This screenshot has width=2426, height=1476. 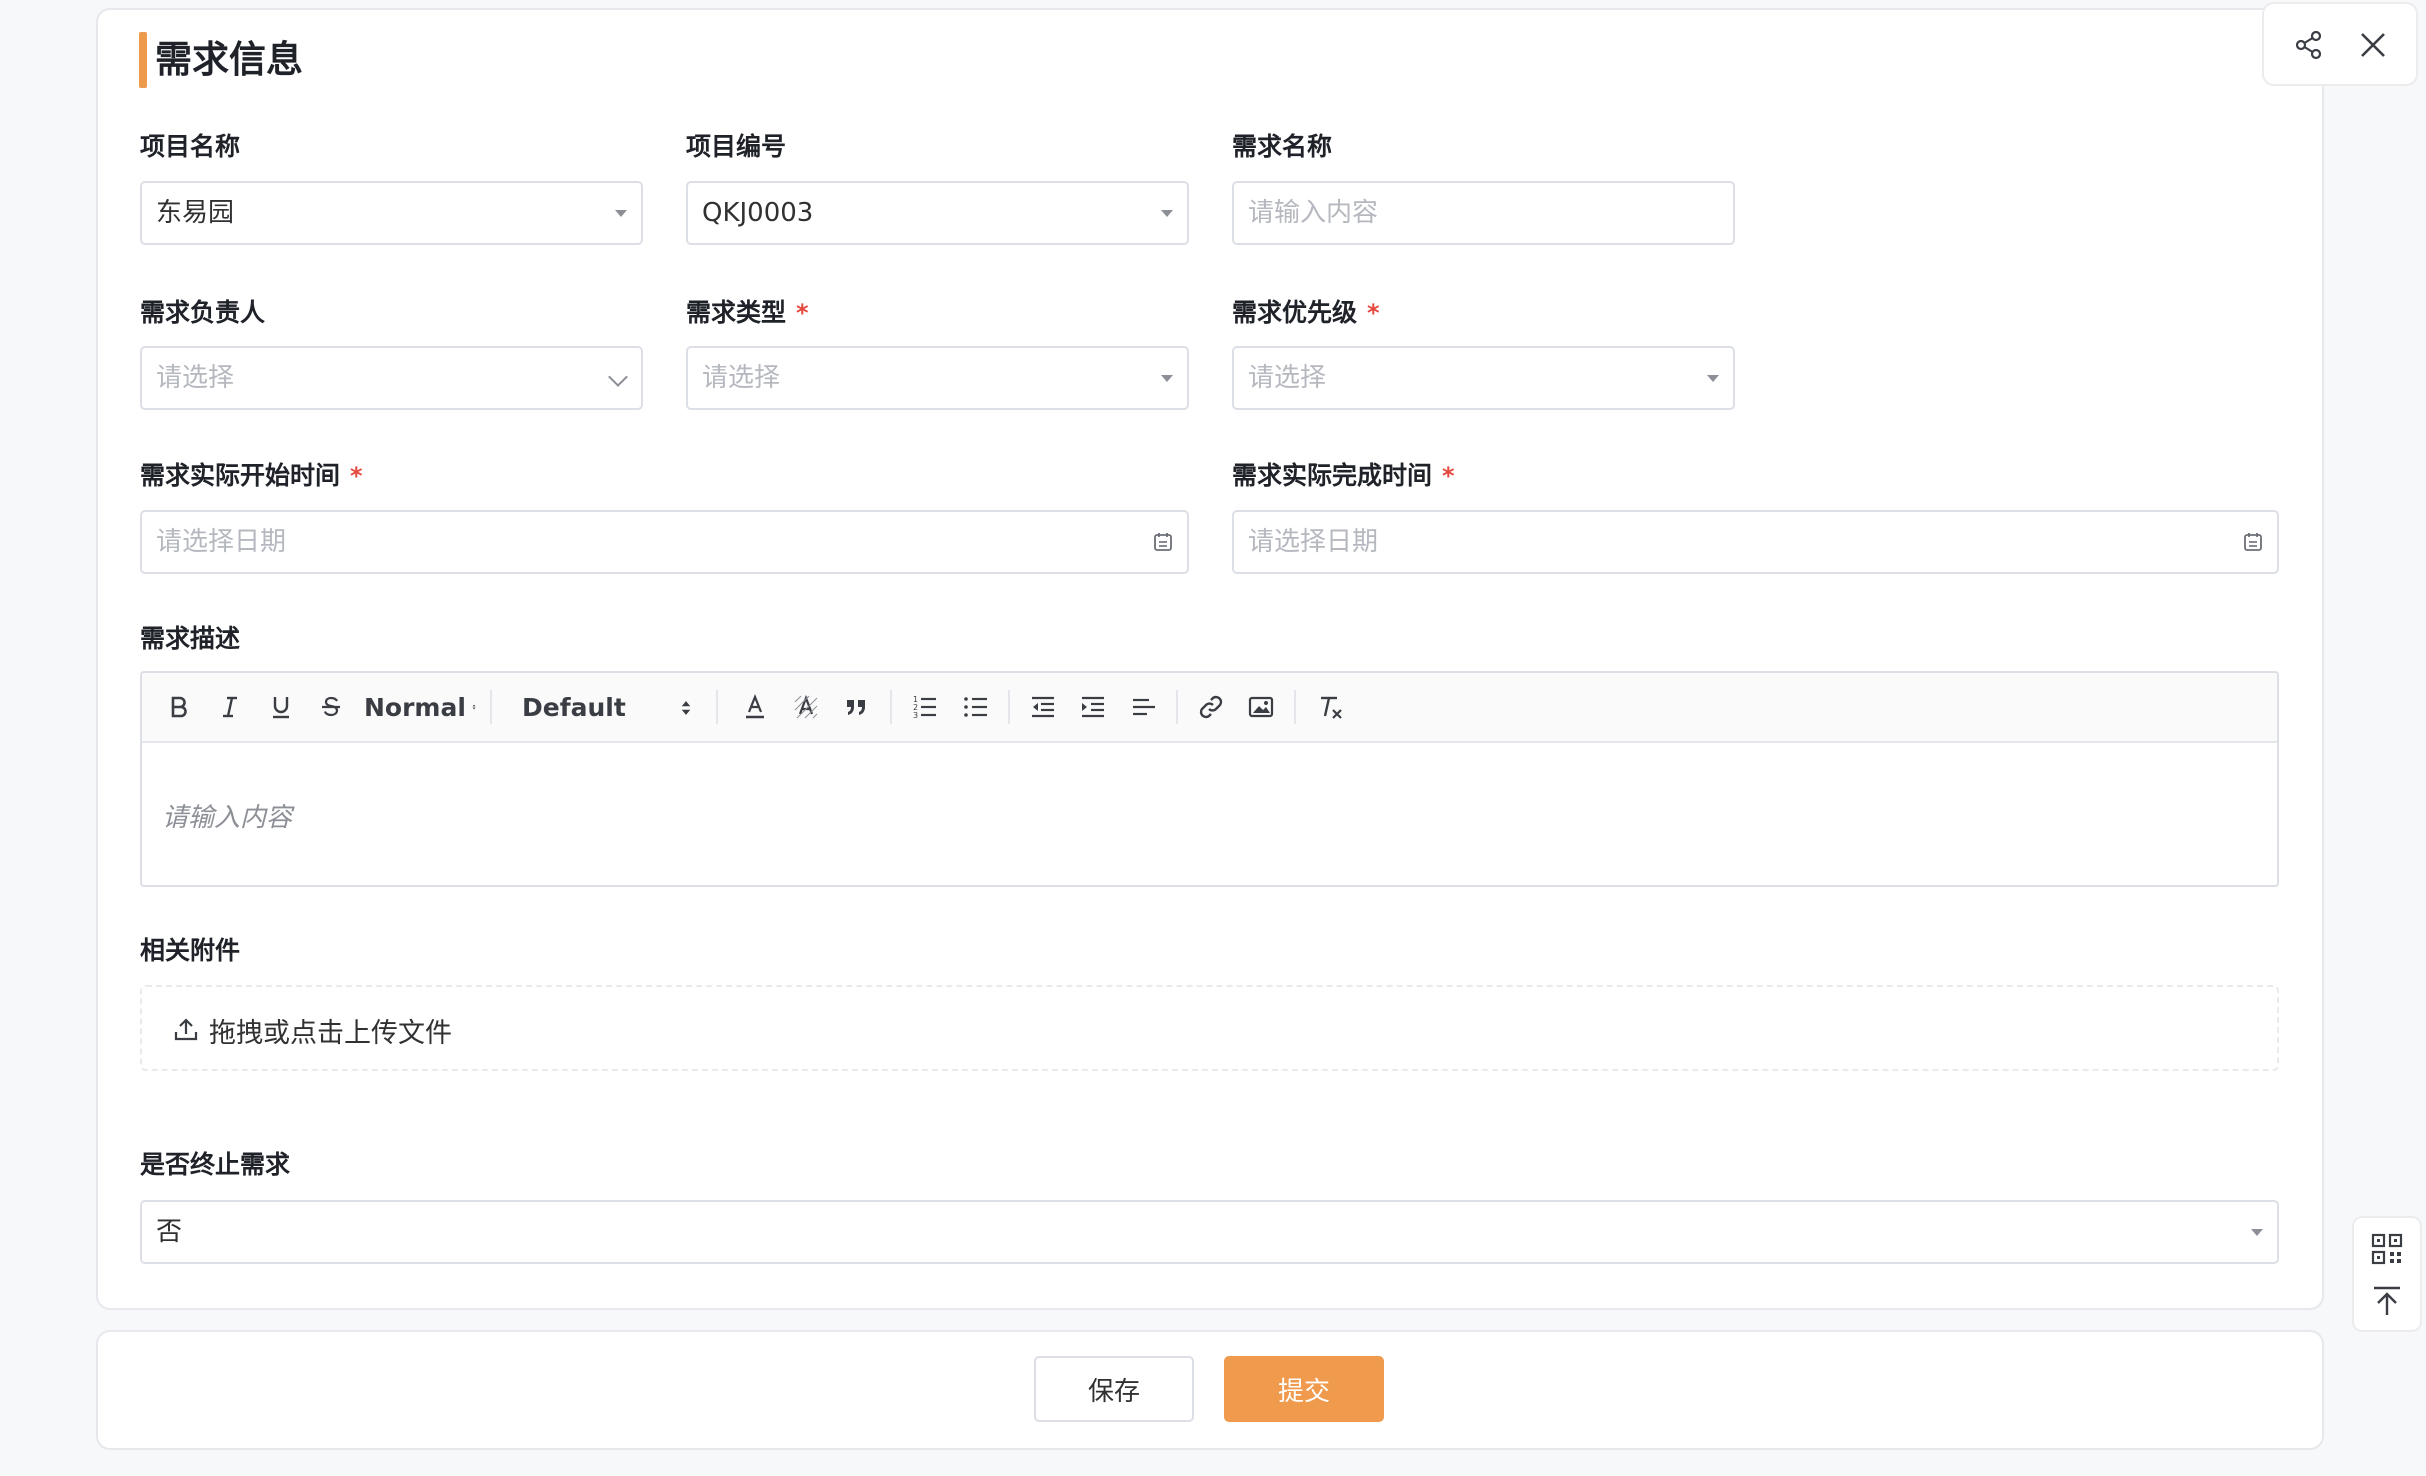 I want to click on actual-end-label-text: 需求实际完成时间, so click(x=1332, y=475).